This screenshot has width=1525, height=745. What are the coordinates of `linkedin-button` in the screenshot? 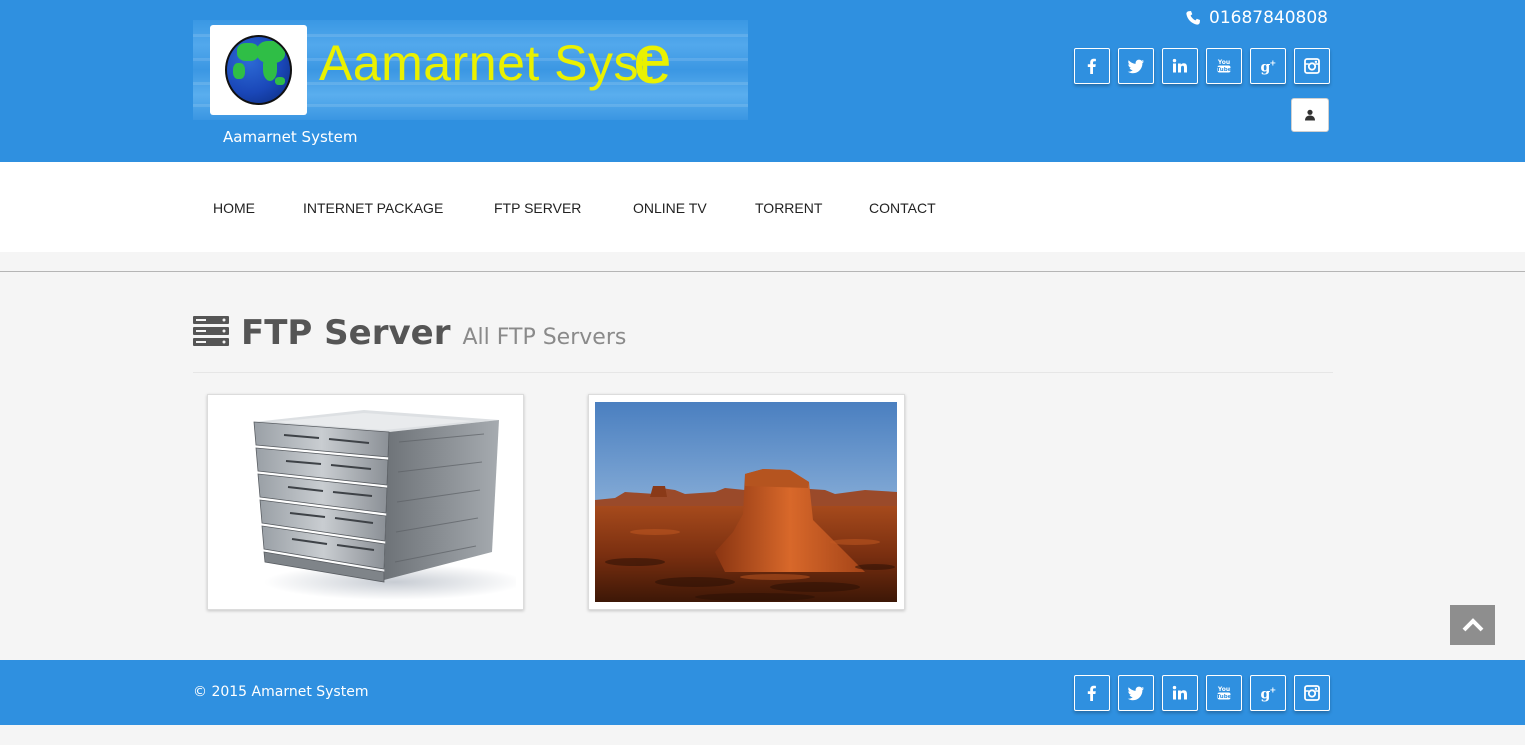 It's located at (1180, 66).